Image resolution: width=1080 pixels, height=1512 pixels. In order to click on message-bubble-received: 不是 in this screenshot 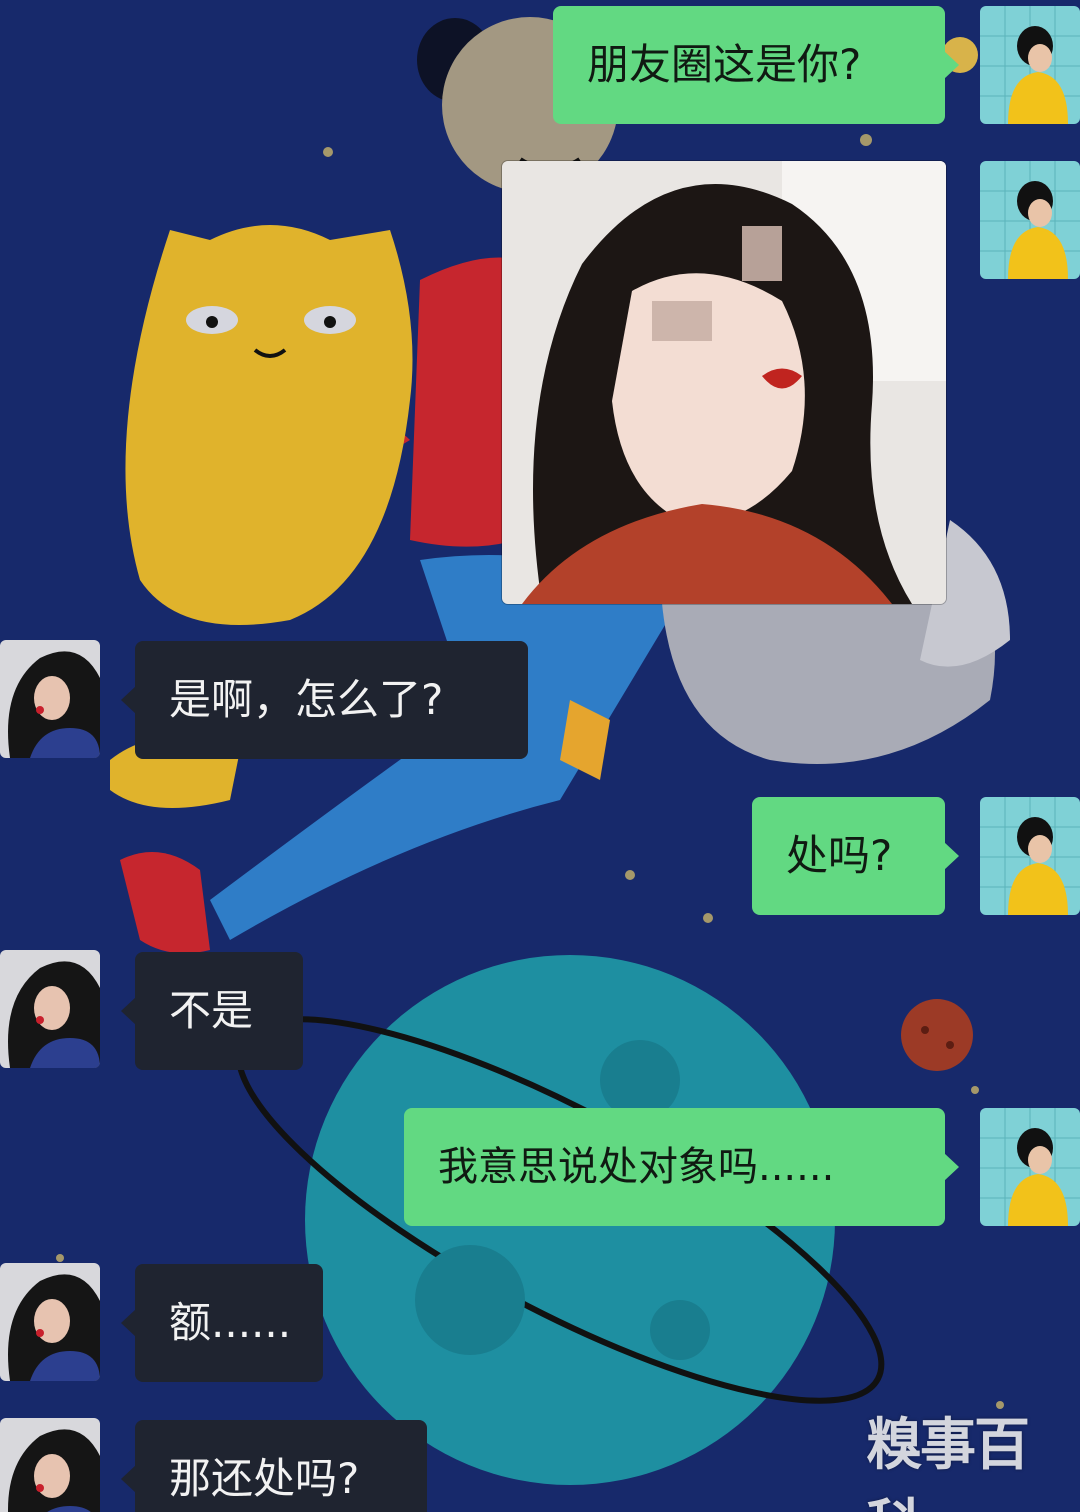, I will do `click(212, 1011)`.